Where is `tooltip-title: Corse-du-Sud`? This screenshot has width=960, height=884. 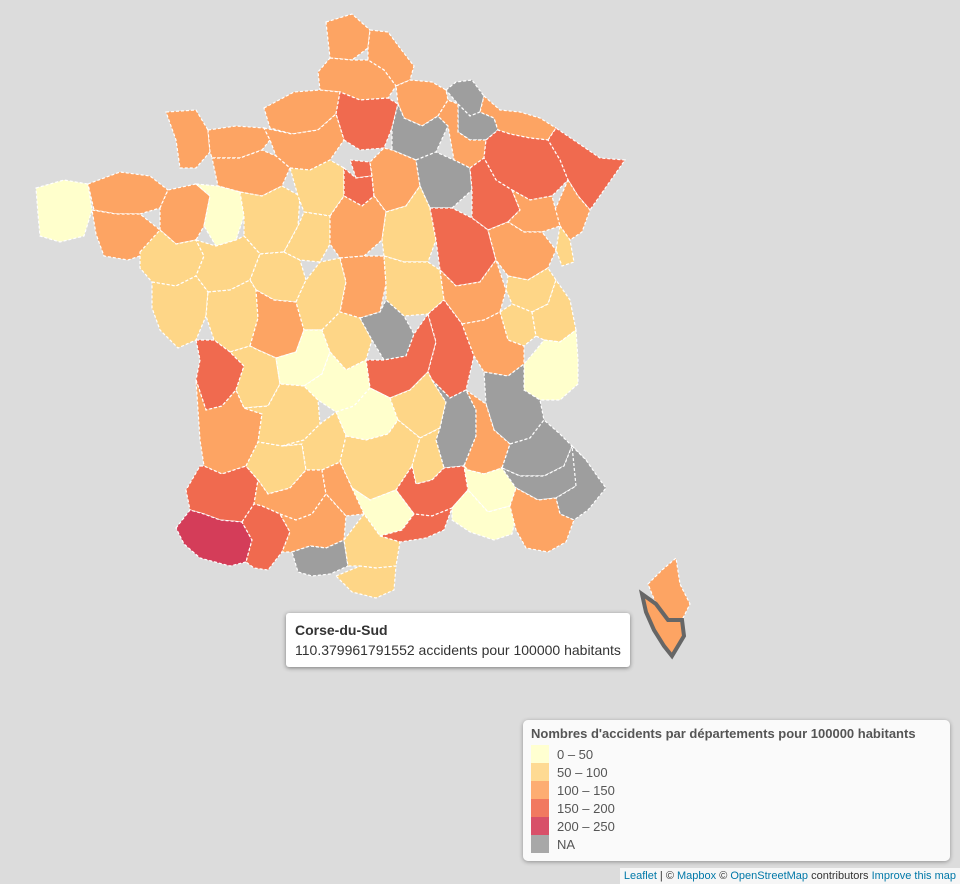
tooltip-title: Corse-du-Sud is located at coordinates (341, 630).